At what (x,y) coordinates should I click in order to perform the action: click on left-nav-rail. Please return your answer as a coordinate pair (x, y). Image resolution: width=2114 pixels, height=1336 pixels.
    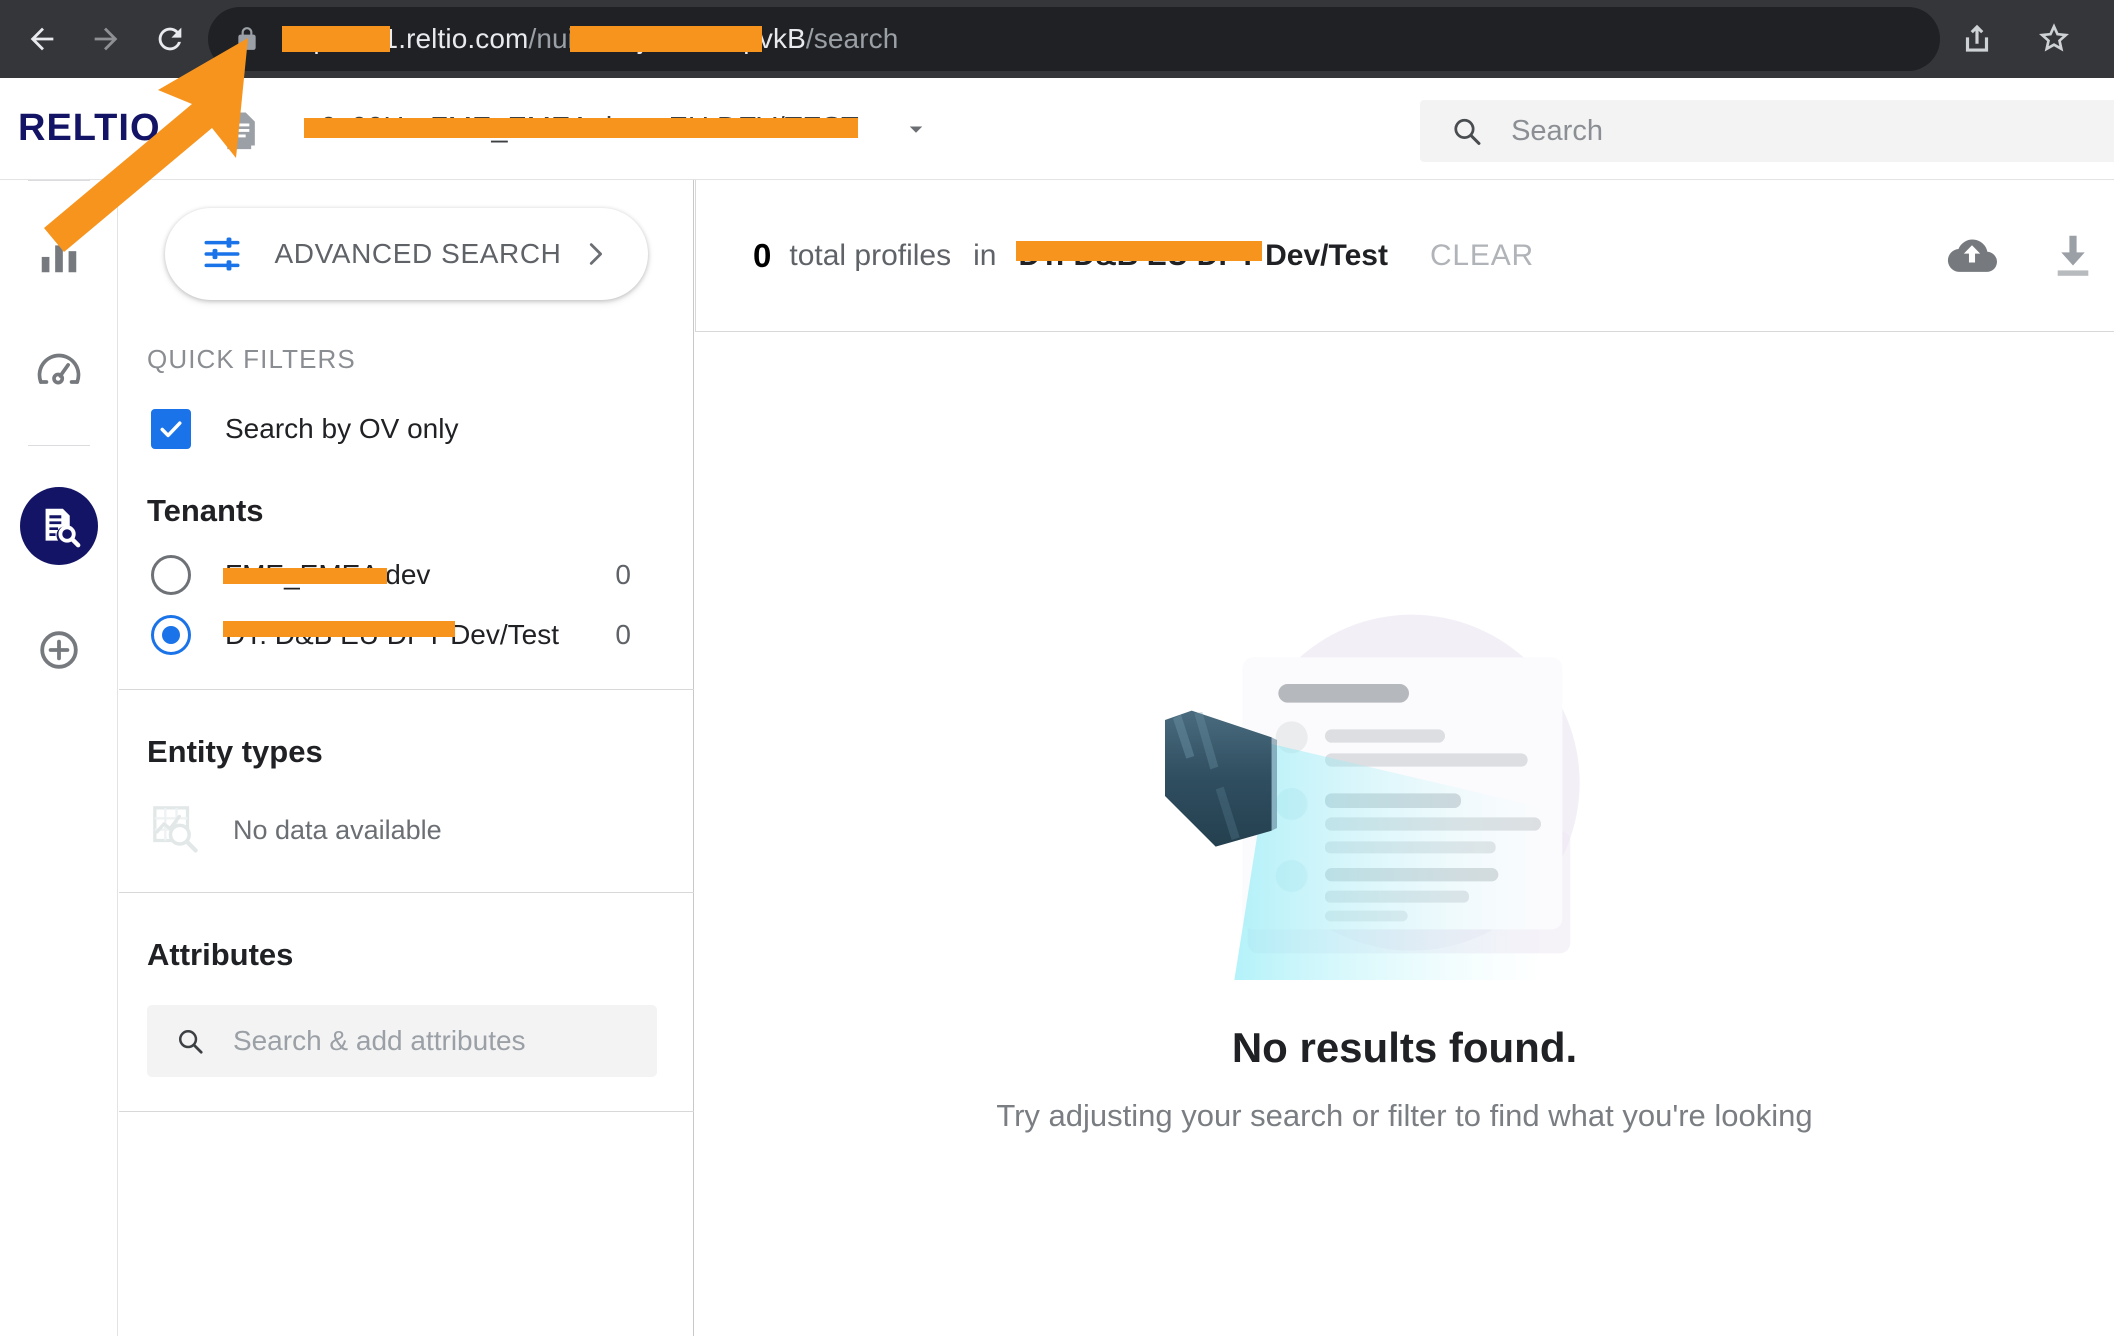
    Looking at the image, I should click on (59, 758).